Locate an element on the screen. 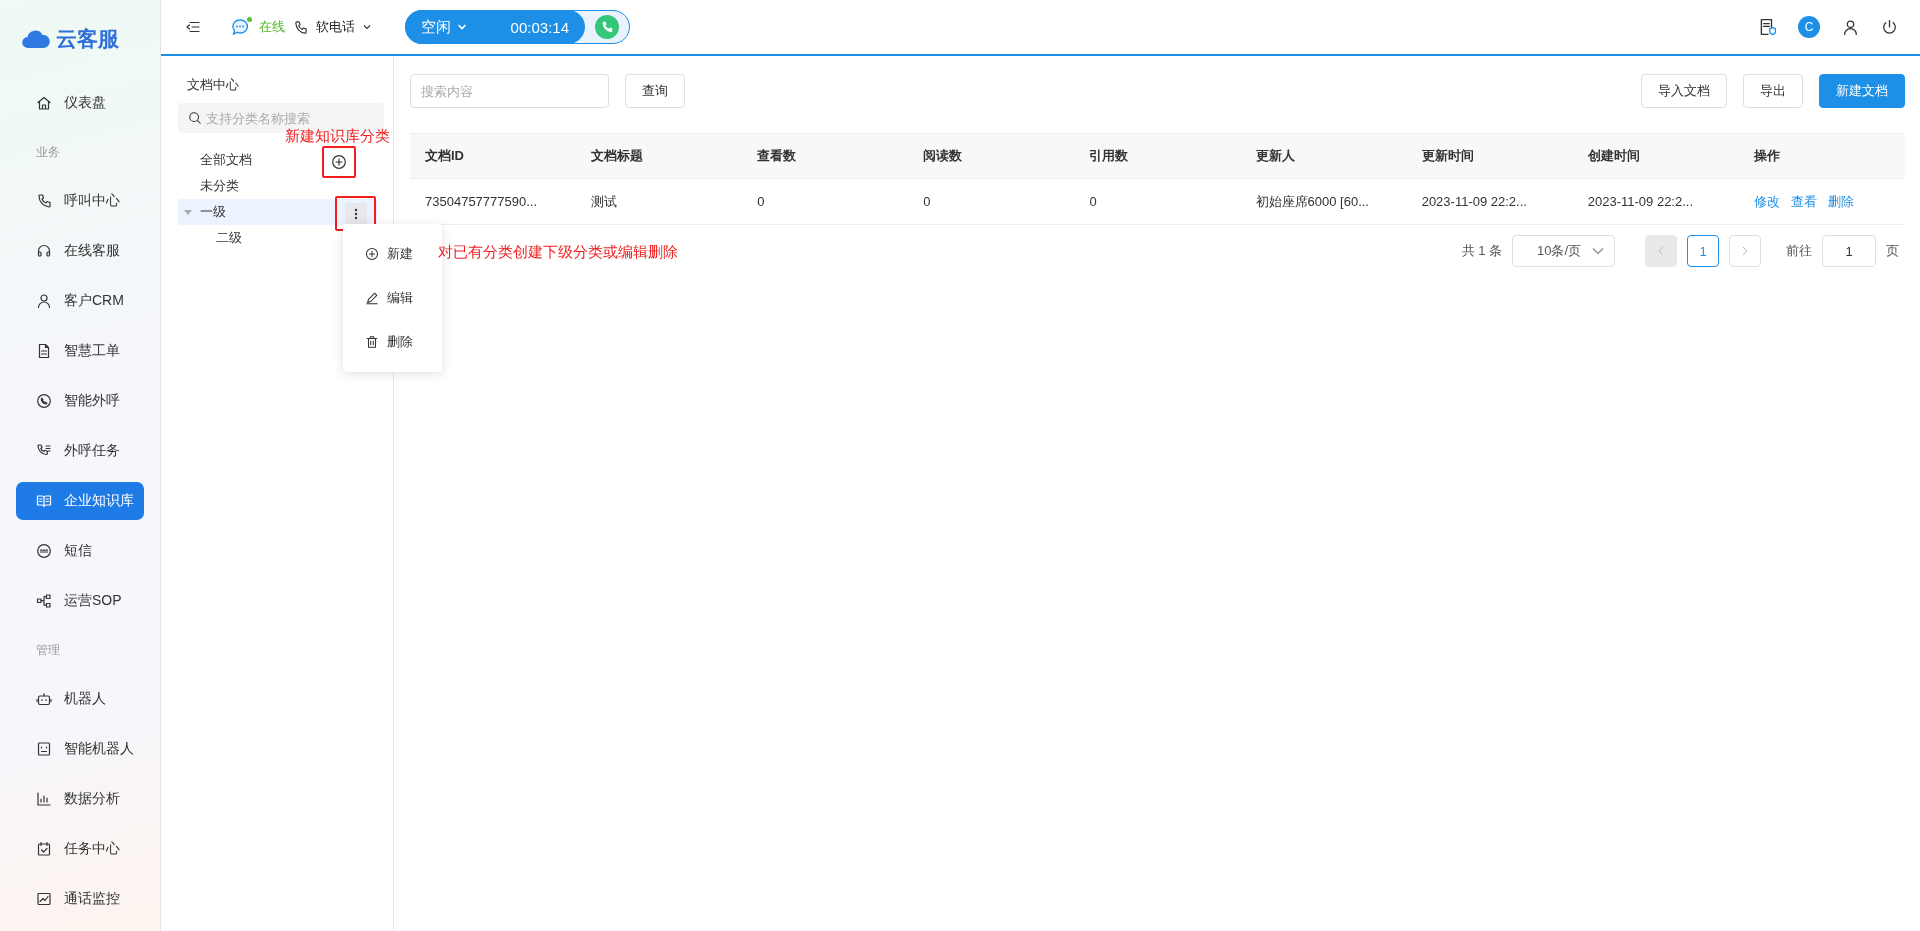  table-cell: 测试 is located at coordinates (659, 201).